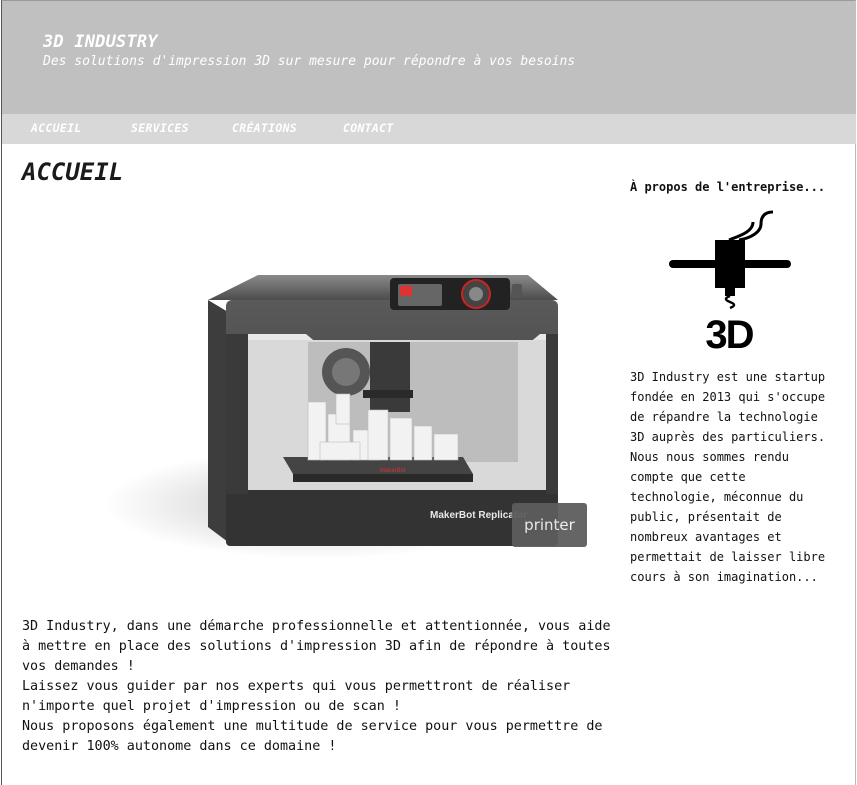 This screenshot has width=857, height=785. Describe the element at coordinates (56, 128) in the screenshot. I see `nav-link-accueil: ACCUEIL` at that location.